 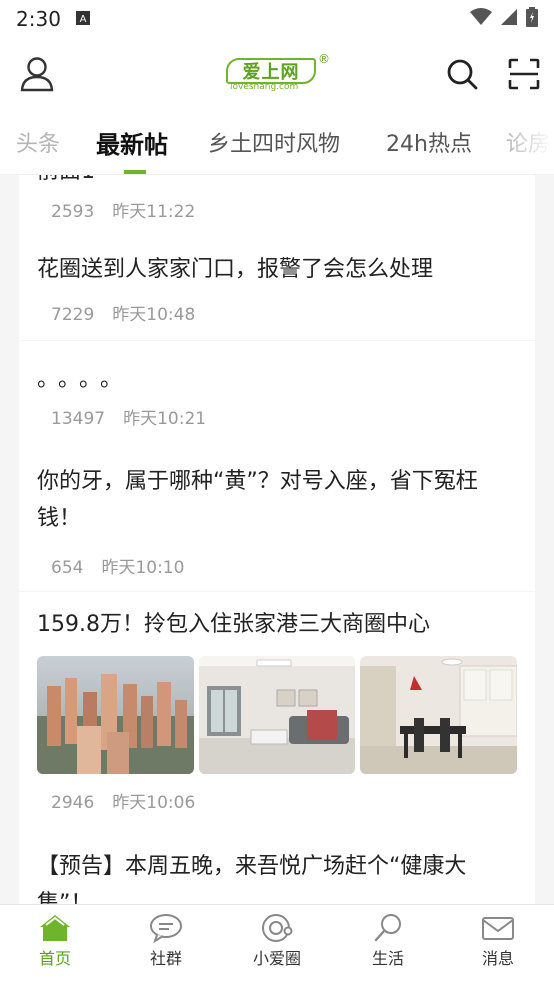 I want to click on post-views: 2946, so click(x=73, y=803).